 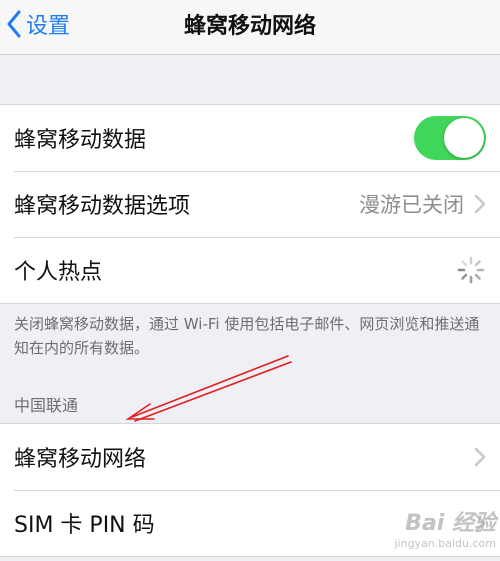 I want to click on cellular-data-toggle, so click(x=450, y=138).